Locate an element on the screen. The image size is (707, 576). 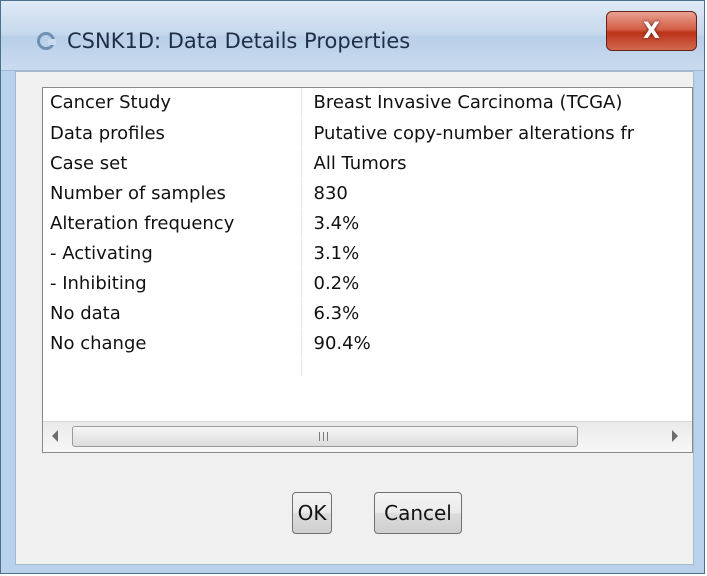
table-row: Case set All Tumors is located at coordinates (367, 163).